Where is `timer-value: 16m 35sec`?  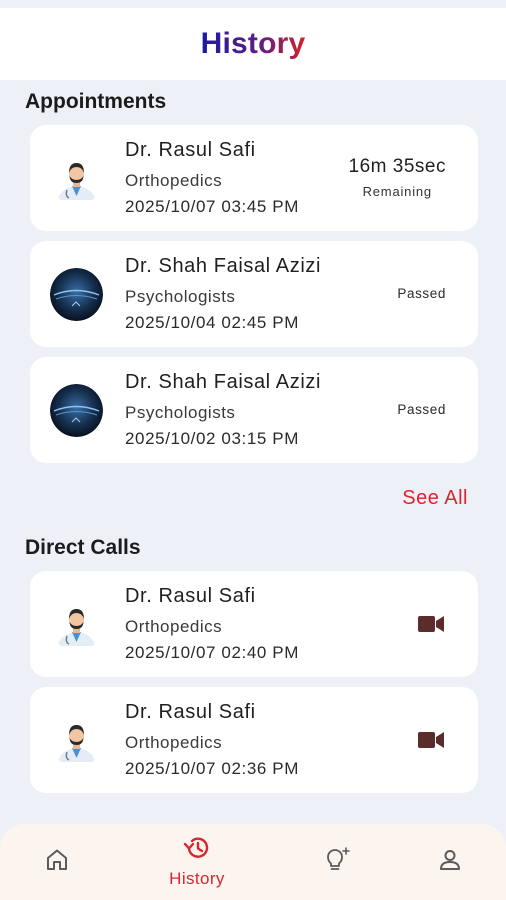 timer-value: 16m 35sec is located at coordinates (397, 166).